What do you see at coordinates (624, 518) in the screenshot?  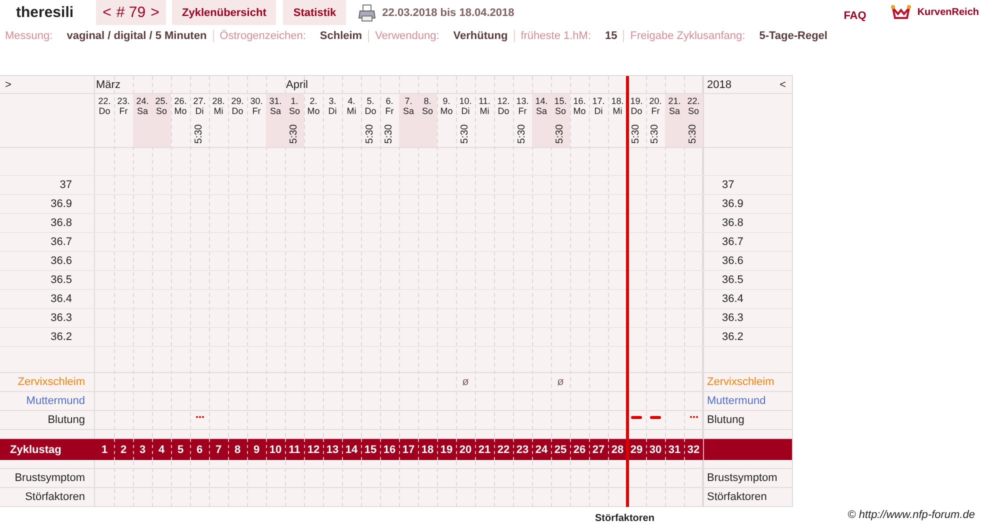 I see `section-heading: Störfaktoren` at bounding box center [624, 518].